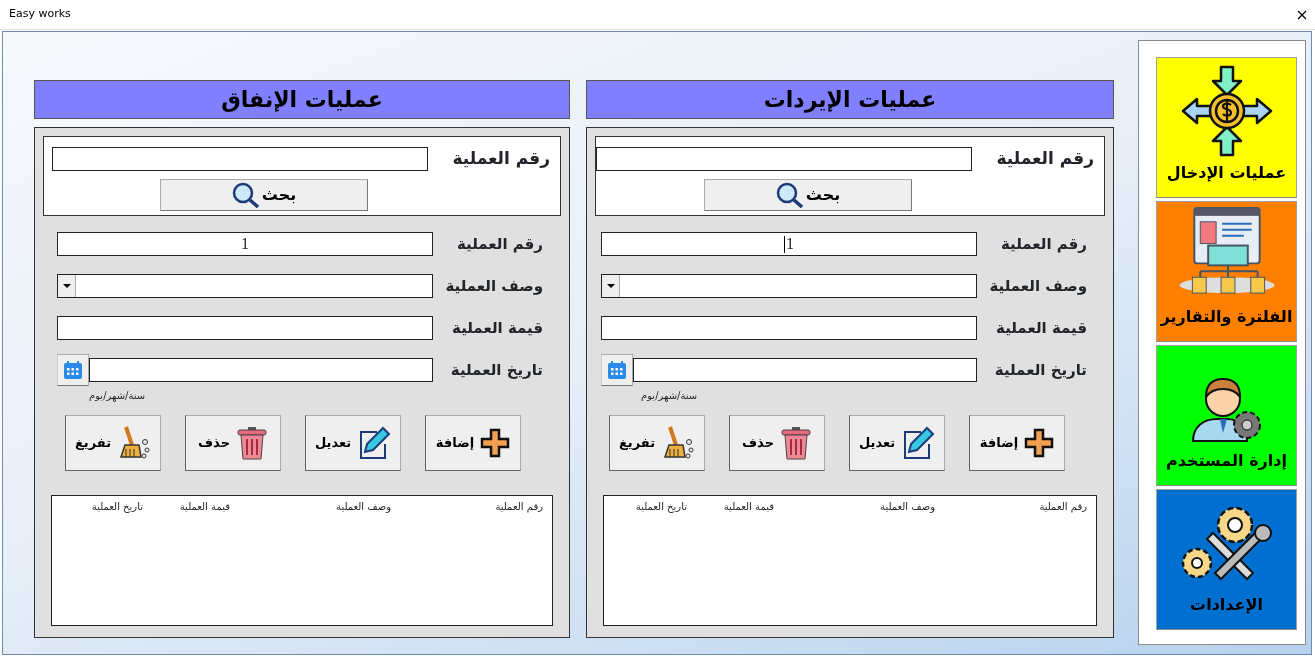 Image resolution: width=1315 pixels, height=658 pixels. What do you see at coordinates (1226, 271) in the screenshot?
I see `nav-tile: الفلترة والتقارير` at bounding box center [1226, 271].